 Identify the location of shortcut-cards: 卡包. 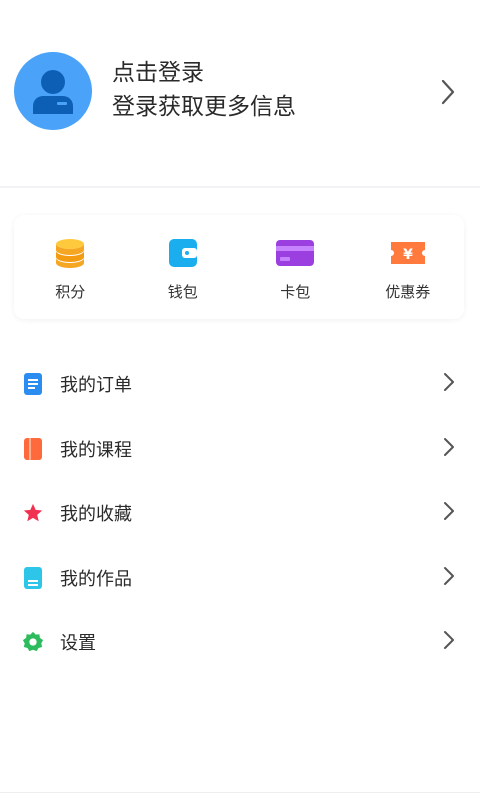
(295, 267).